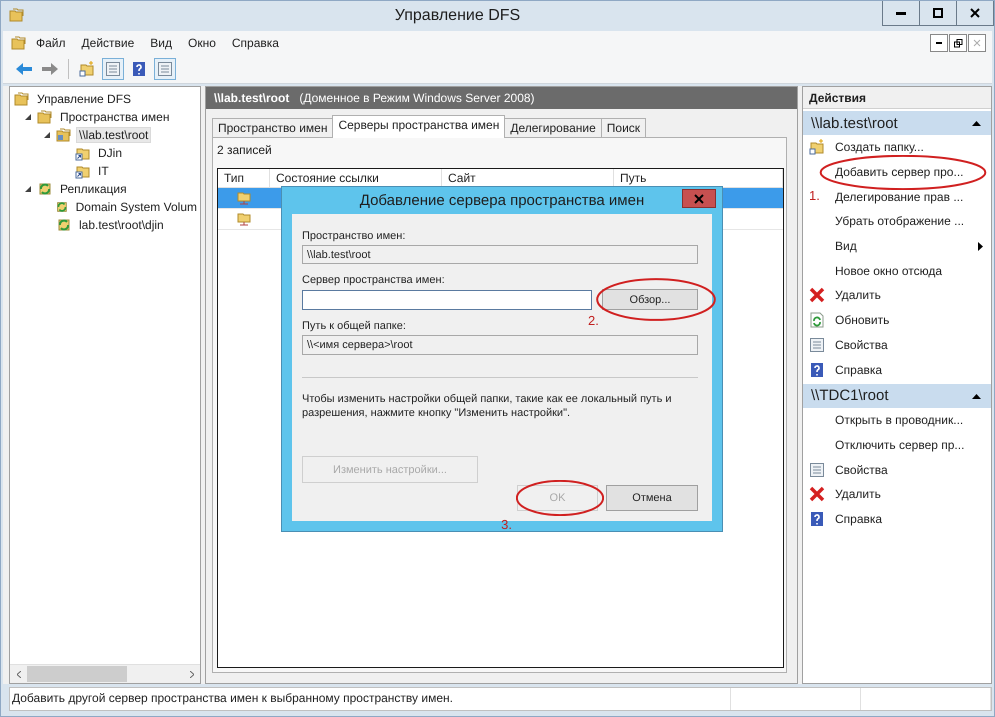 The width and height of the screenshot is (995, 717). I want to click on field-label: Пространство имен:, so click(354, 236).